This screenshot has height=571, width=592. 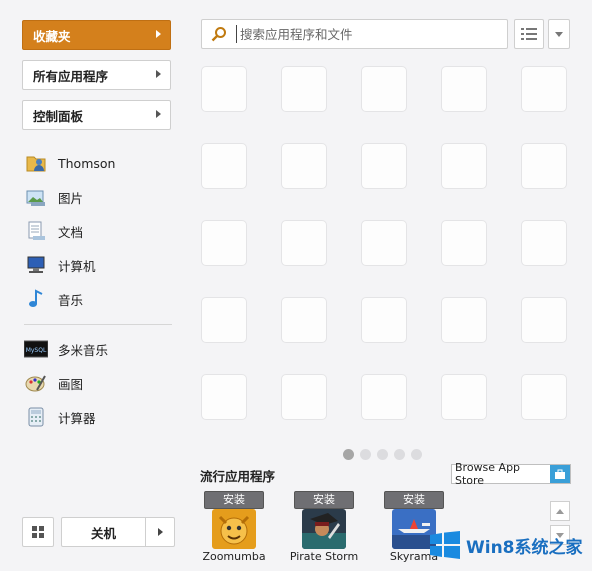 I want to click on calculator-icon, so click(x=36, y=417).